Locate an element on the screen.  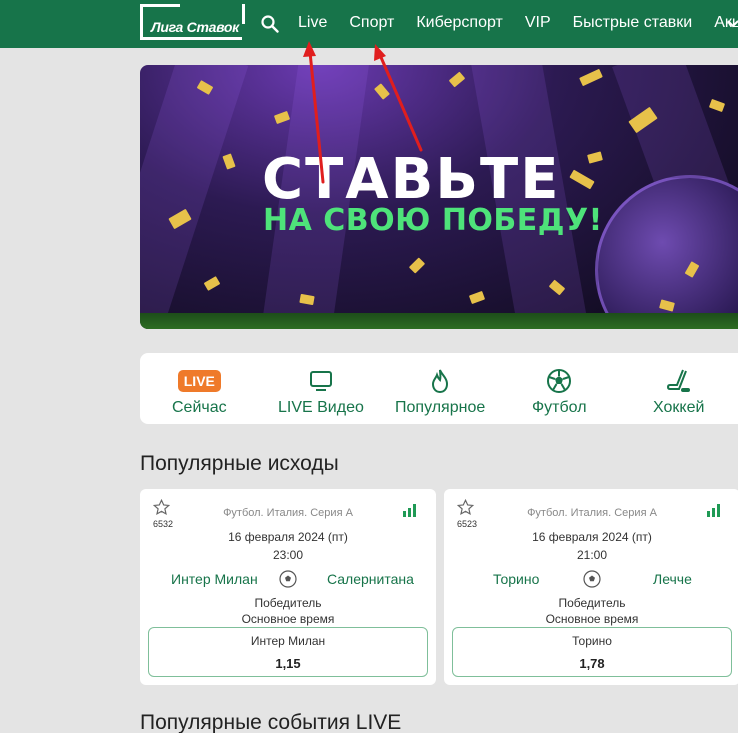
live-events-heading: Популярные события LIVE is located at coordinates (271, 722).